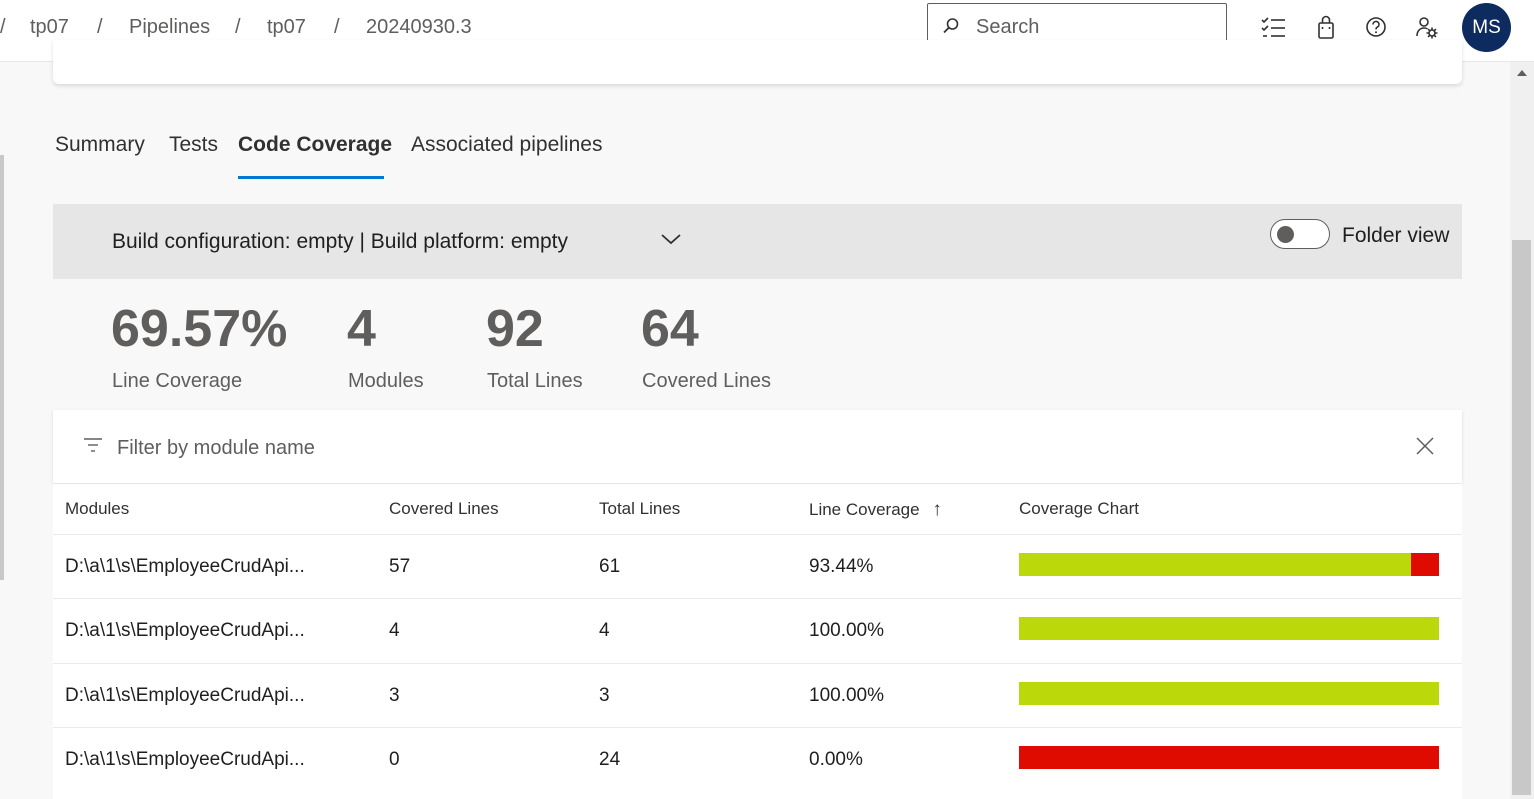 The height and width of the screenshot is (799, 1534). I want to click on scrollbar-thumb, so click(1521, 517).